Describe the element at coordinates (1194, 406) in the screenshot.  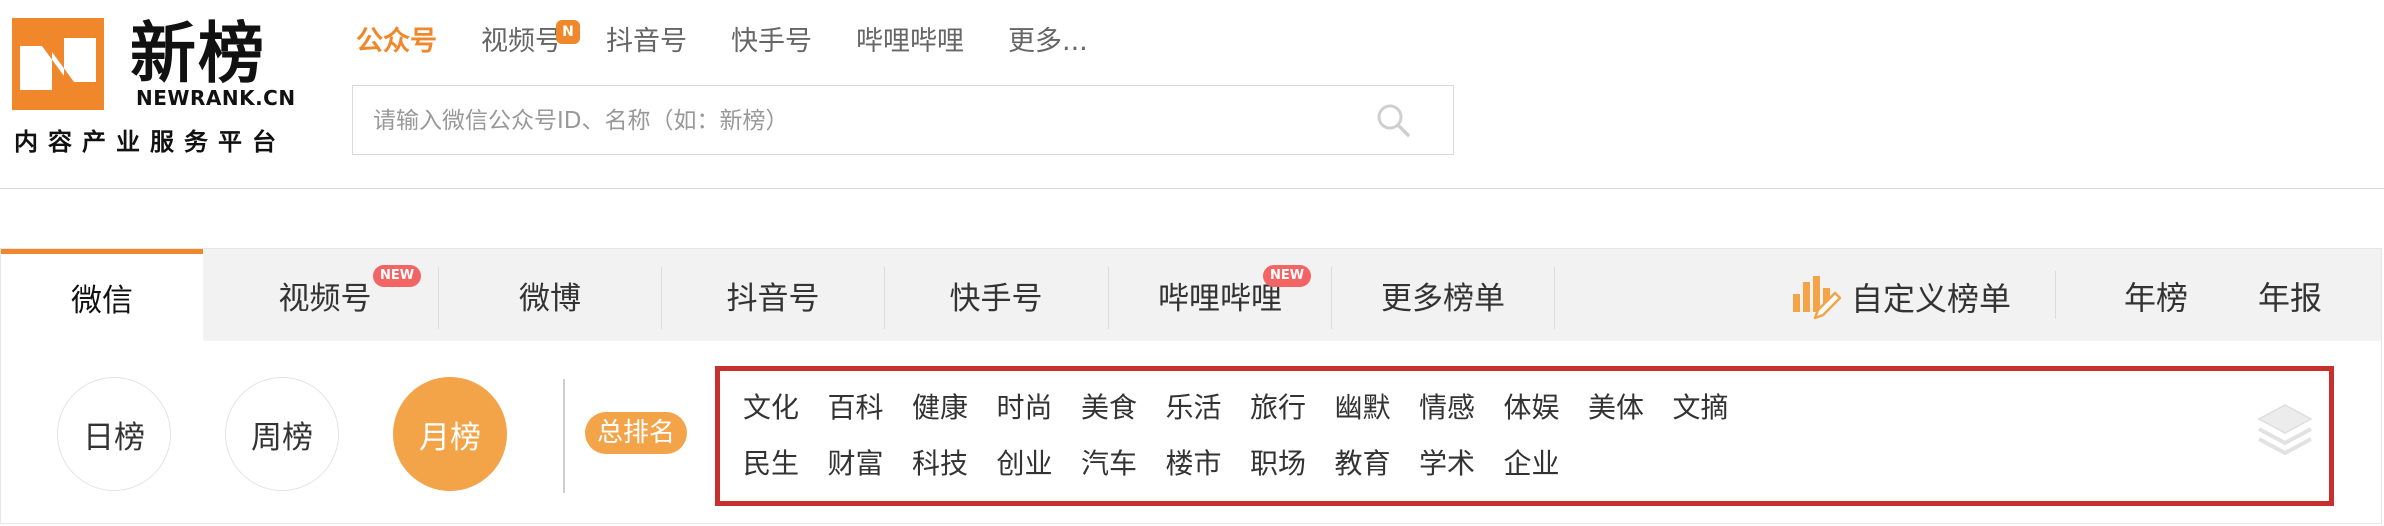
I see `category-item: 乐活` at that location.